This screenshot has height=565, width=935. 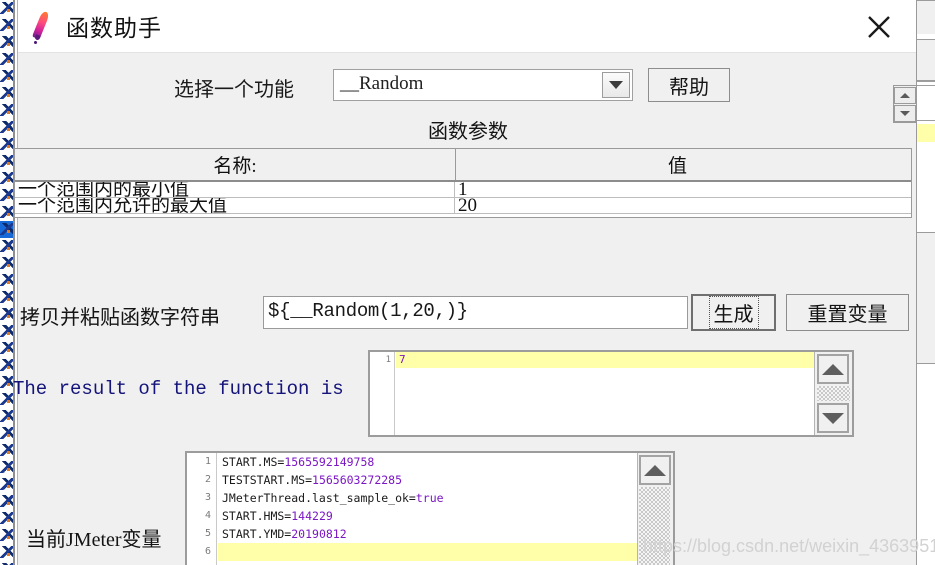 I want to click on reset-variables-button: 重置变量, so click(x=847, y=312).